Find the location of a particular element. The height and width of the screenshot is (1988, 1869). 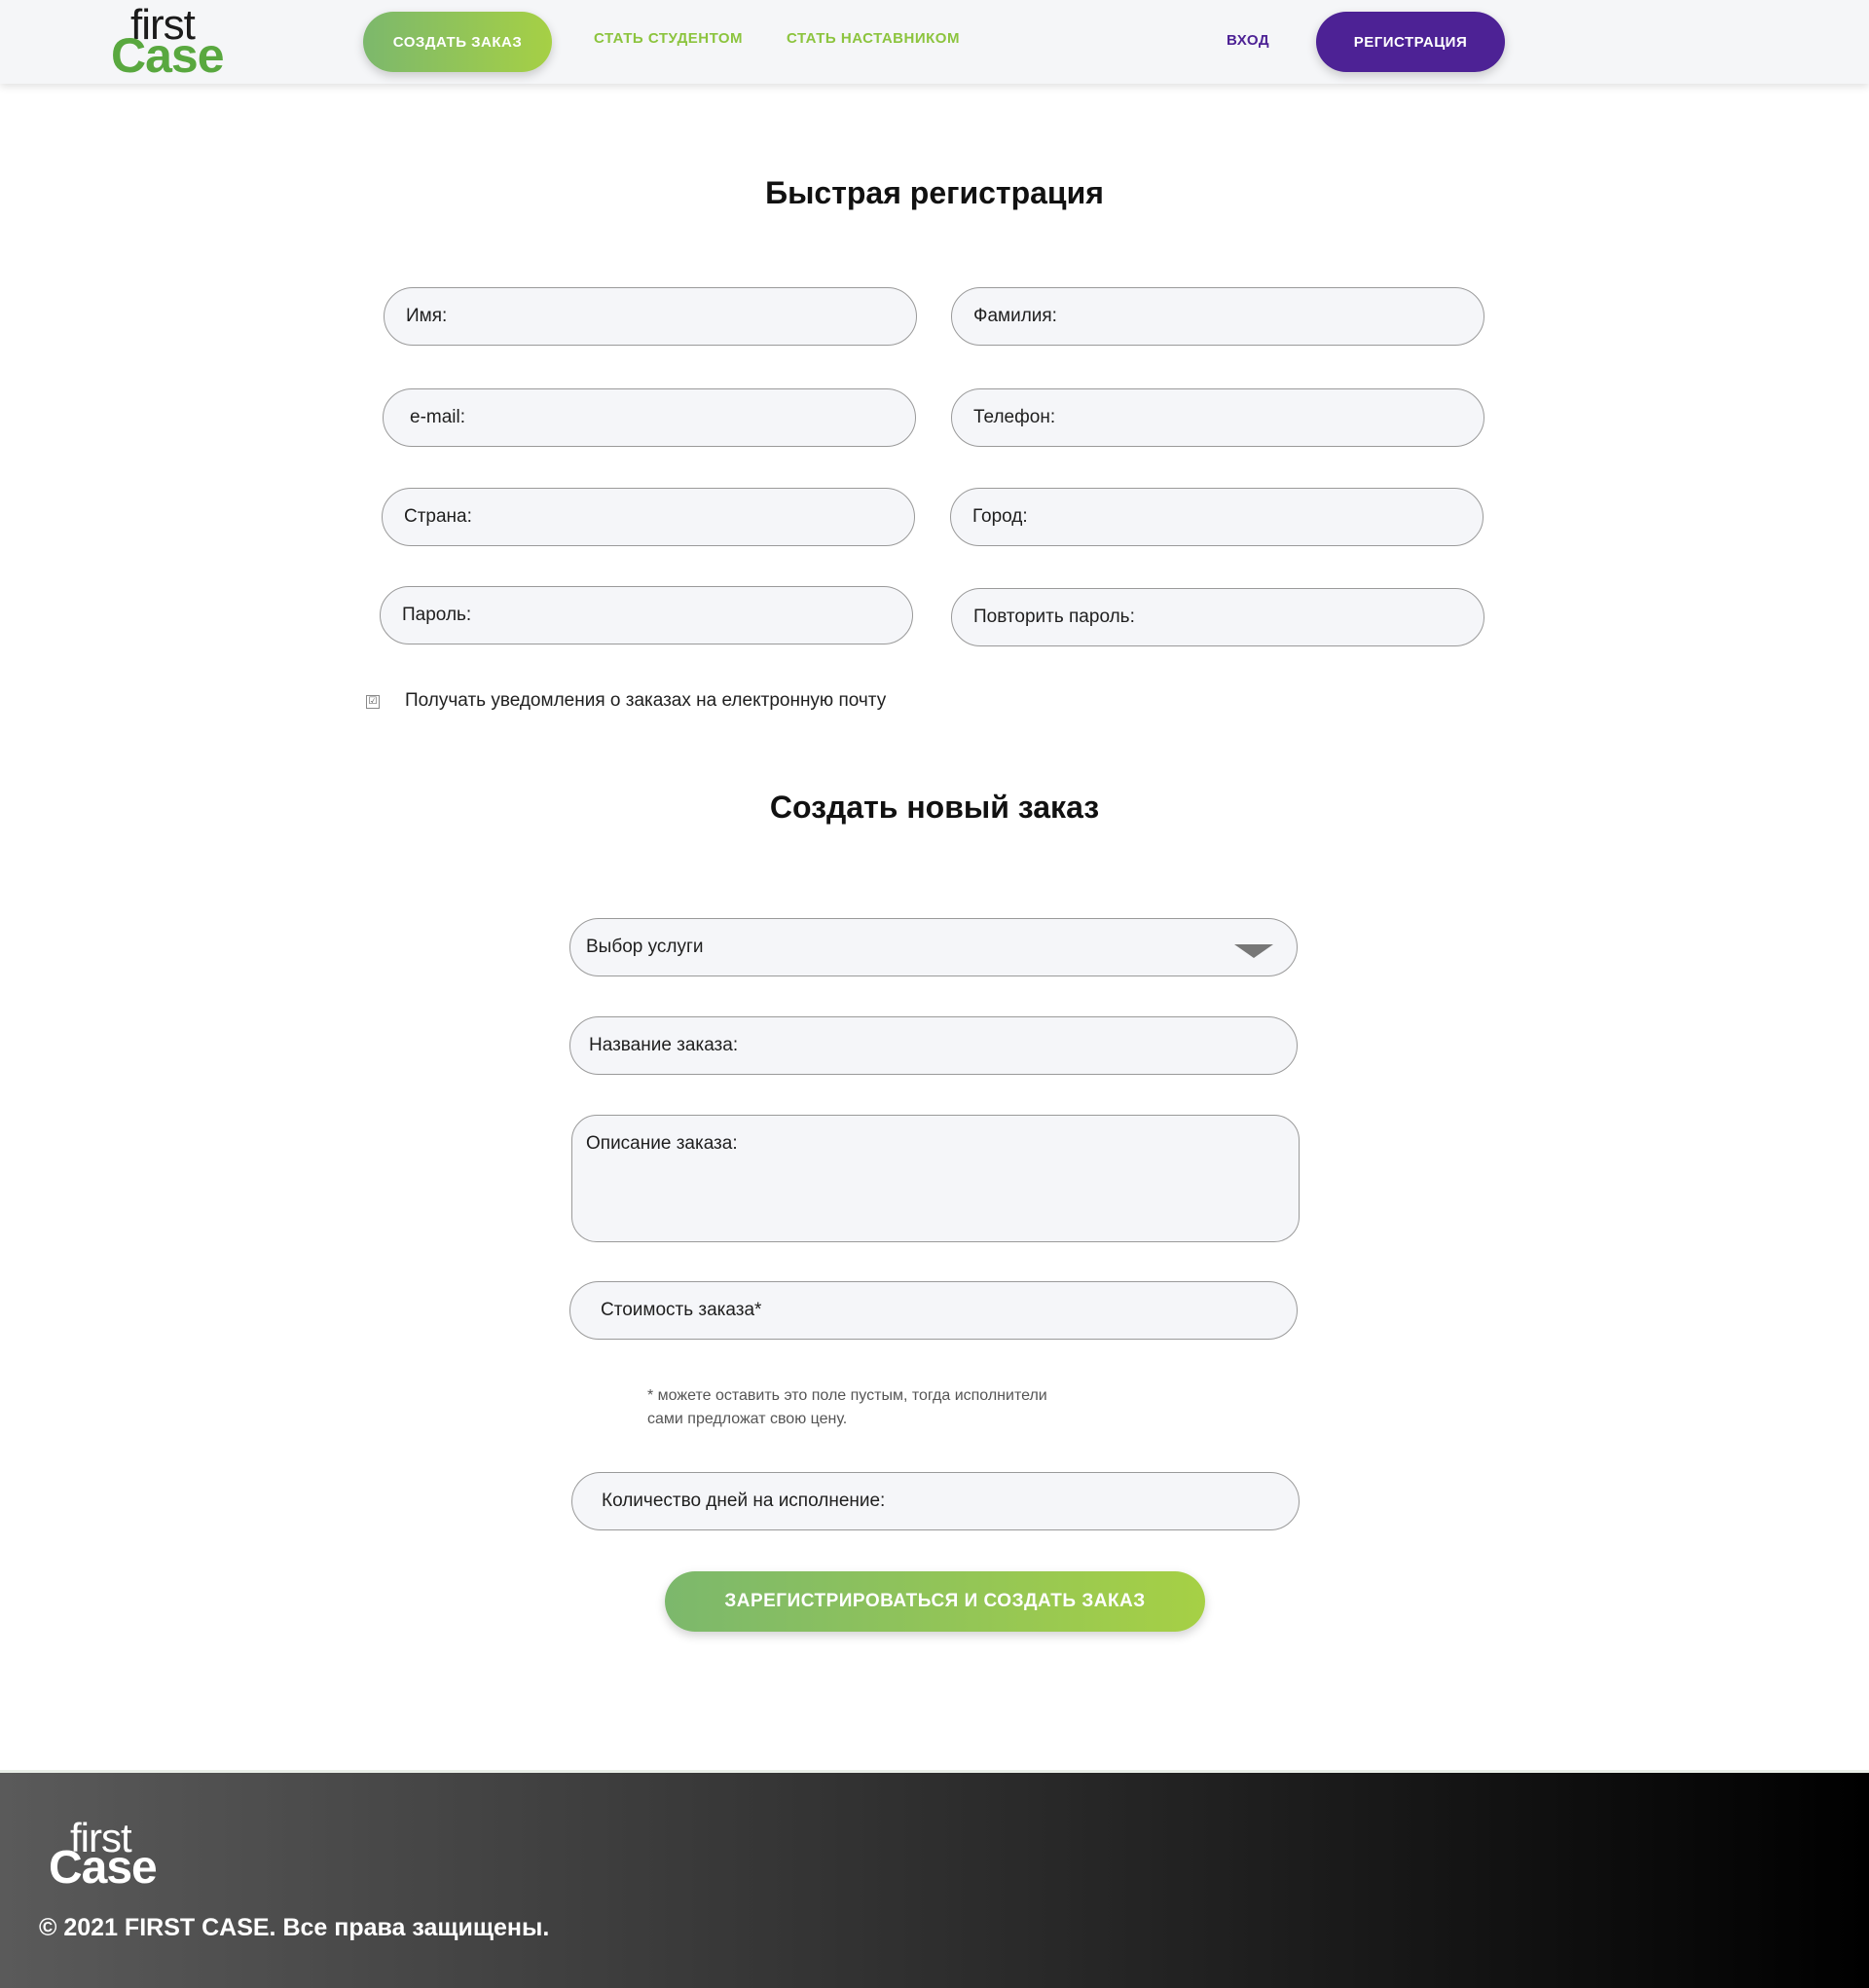

order-description-placeholder: Описание заказа: is located at coordinates (662, 1143).